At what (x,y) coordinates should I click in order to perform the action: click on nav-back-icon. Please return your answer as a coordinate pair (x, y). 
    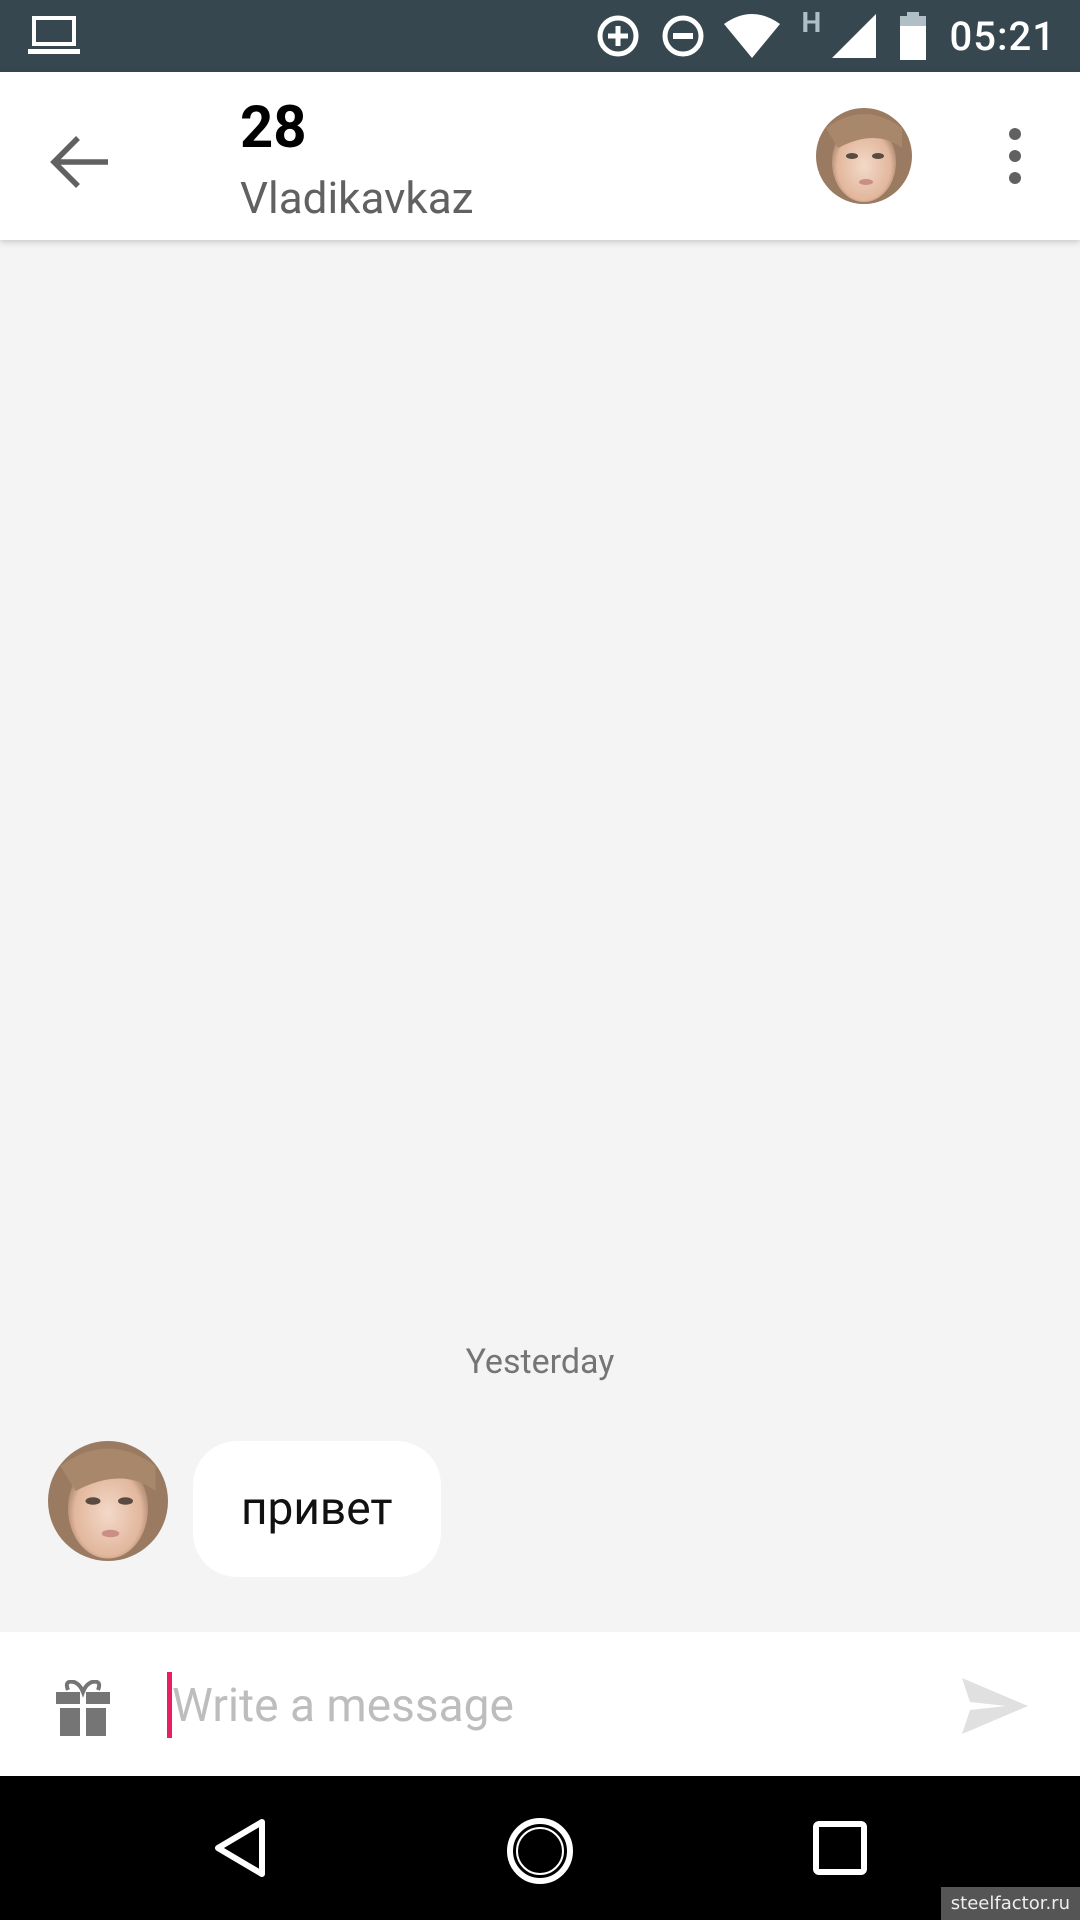
    Looking at the image, I should click on (240, 1848).